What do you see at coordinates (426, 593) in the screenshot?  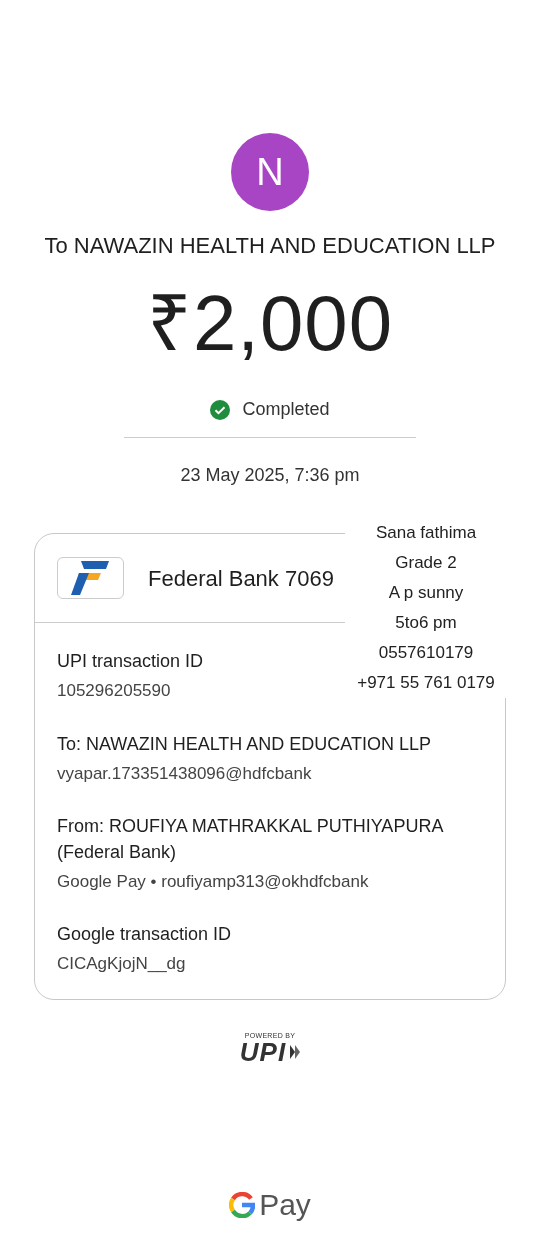 I see `note-line: A p sunny` at bounding box center [426, 593].